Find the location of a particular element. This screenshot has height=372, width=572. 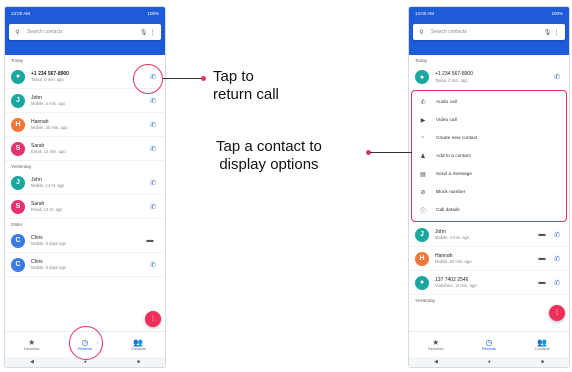

star-icon: ★ is located at coordinates (32, 342).